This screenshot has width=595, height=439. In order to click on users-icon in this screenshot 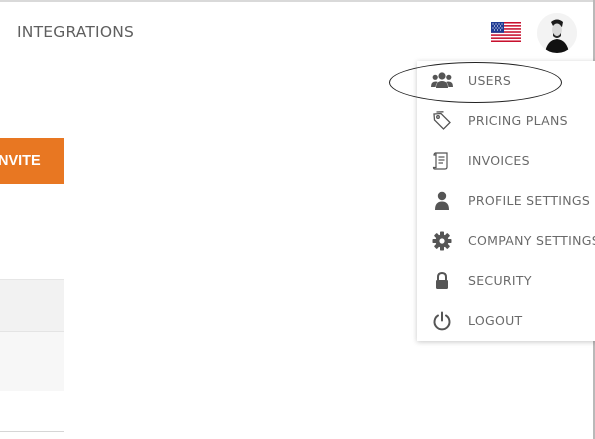, I will do `click(442, 81)`.